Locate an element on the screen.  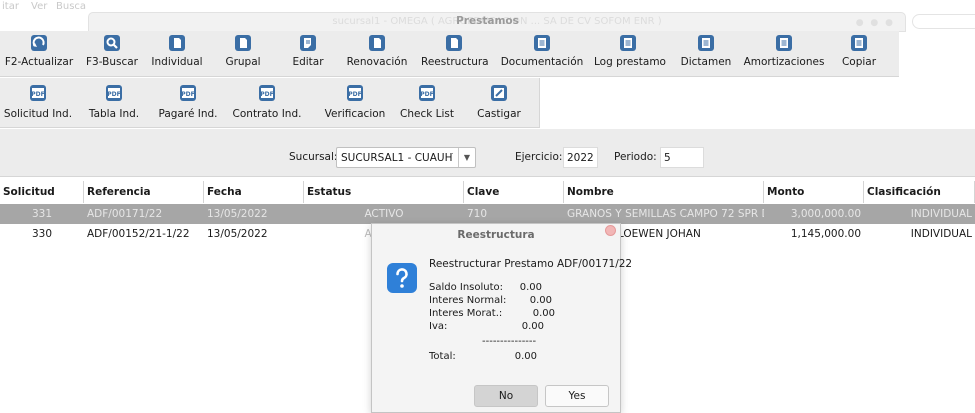
periodo-label: Periodo: is located at coordinates (635, 157).